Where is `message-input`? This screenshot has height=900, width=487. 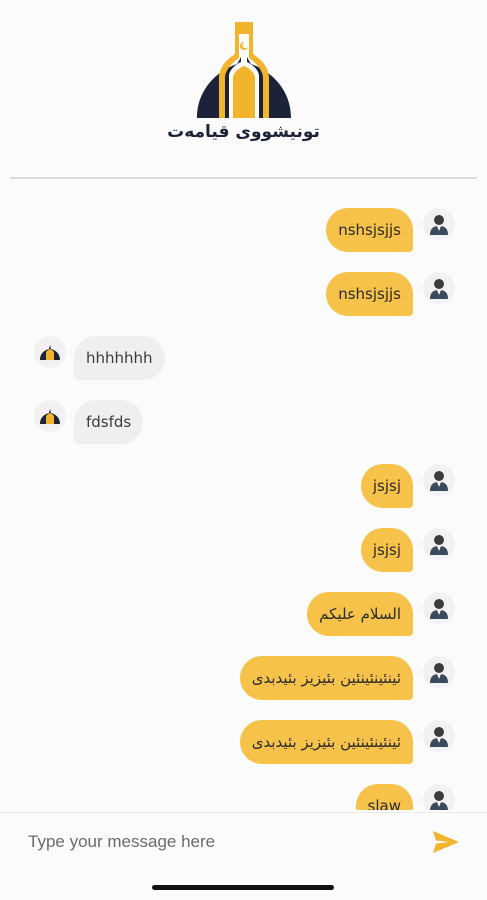
message-input is located at coordinates (218, 842).